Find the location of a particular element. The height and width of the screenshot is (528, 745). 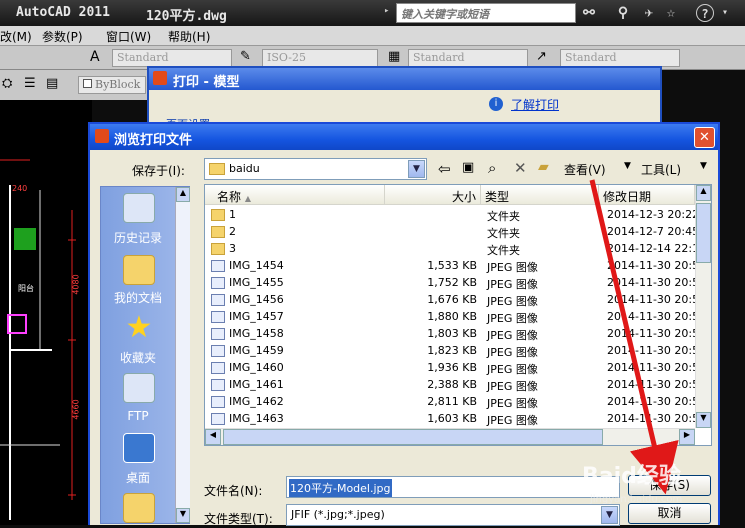

baidu-watermark: Baid经验 is located at coordinates (631, 476).